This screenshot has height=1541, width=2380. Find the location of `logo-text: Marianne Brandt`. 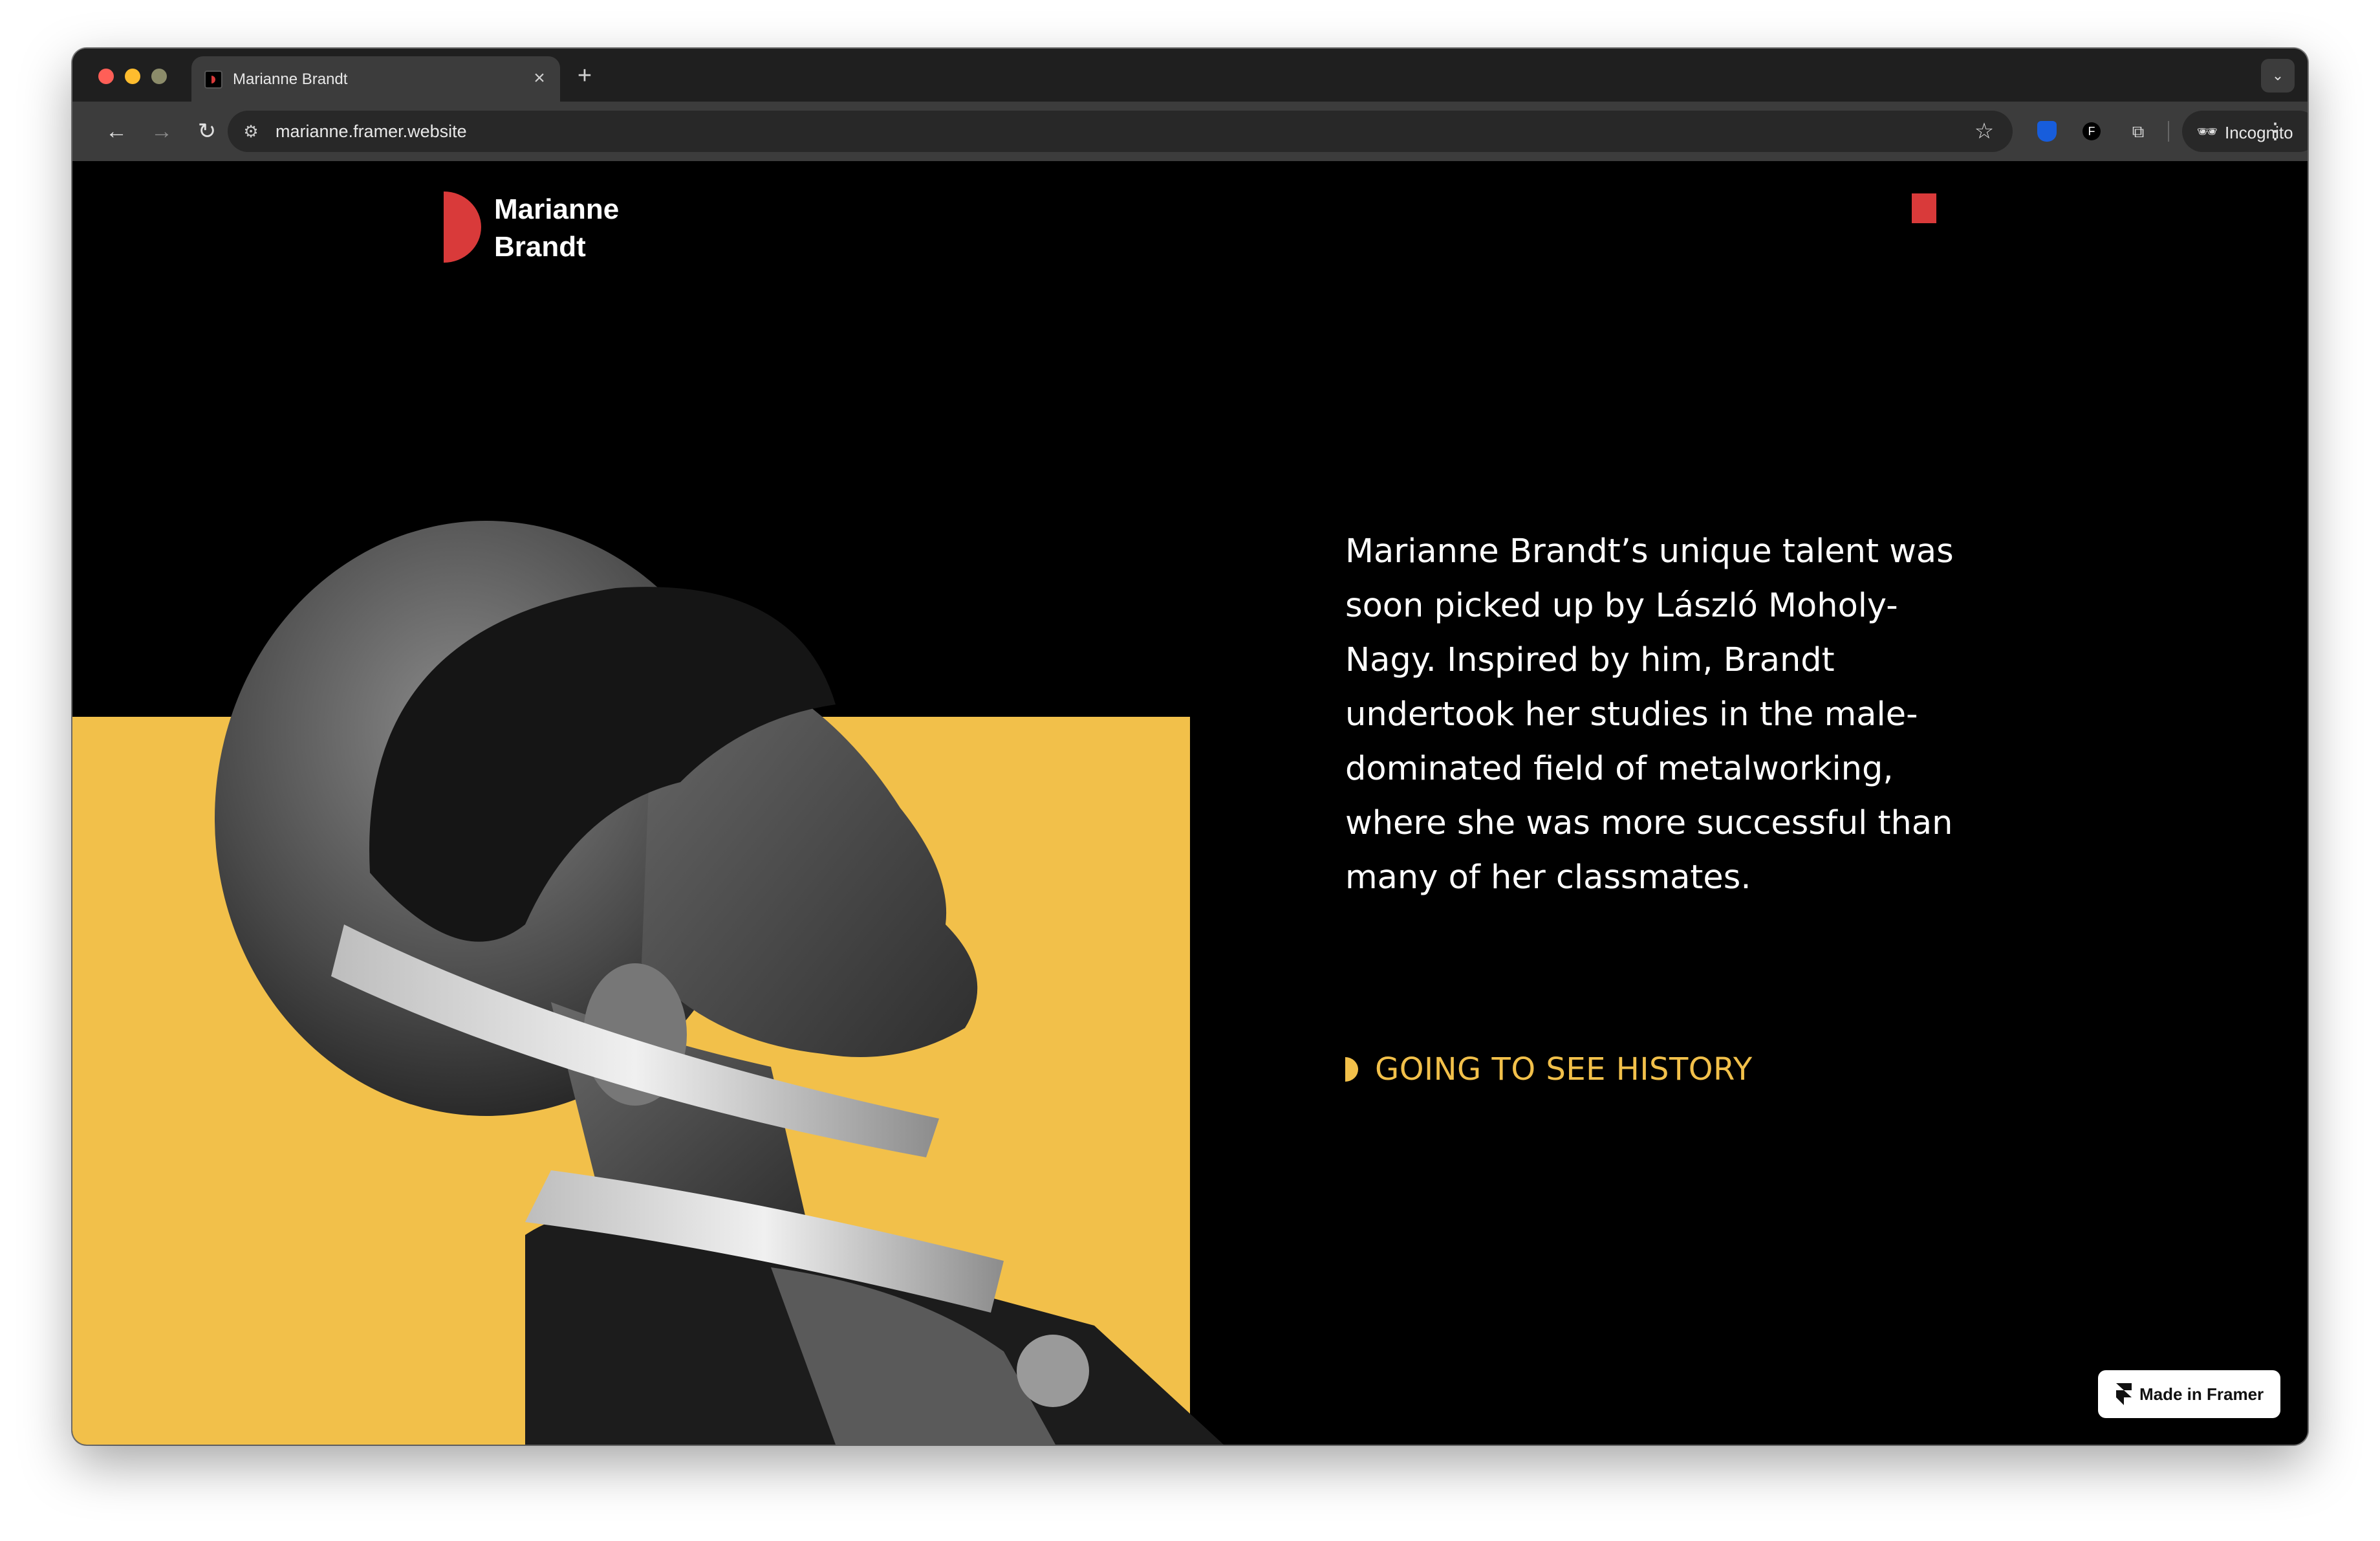

logo-text: Marianne Brandt is located at coordinates (610, 228).